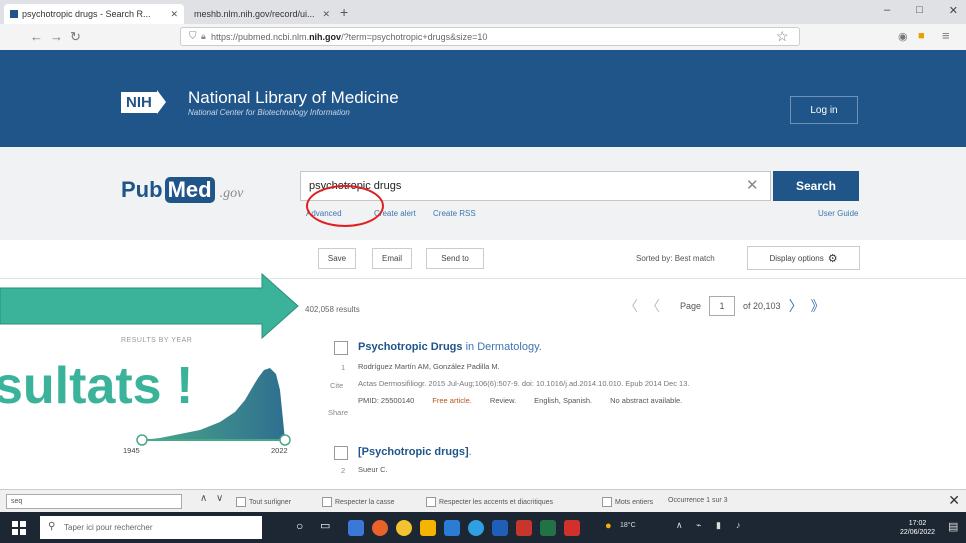 The height and width of the screenshot is (543, 966). What do you see at coordinates (502, 347) in the screenshot?
I see `result-title-rest: in Dermatology.` at bounding box center [502, 347].